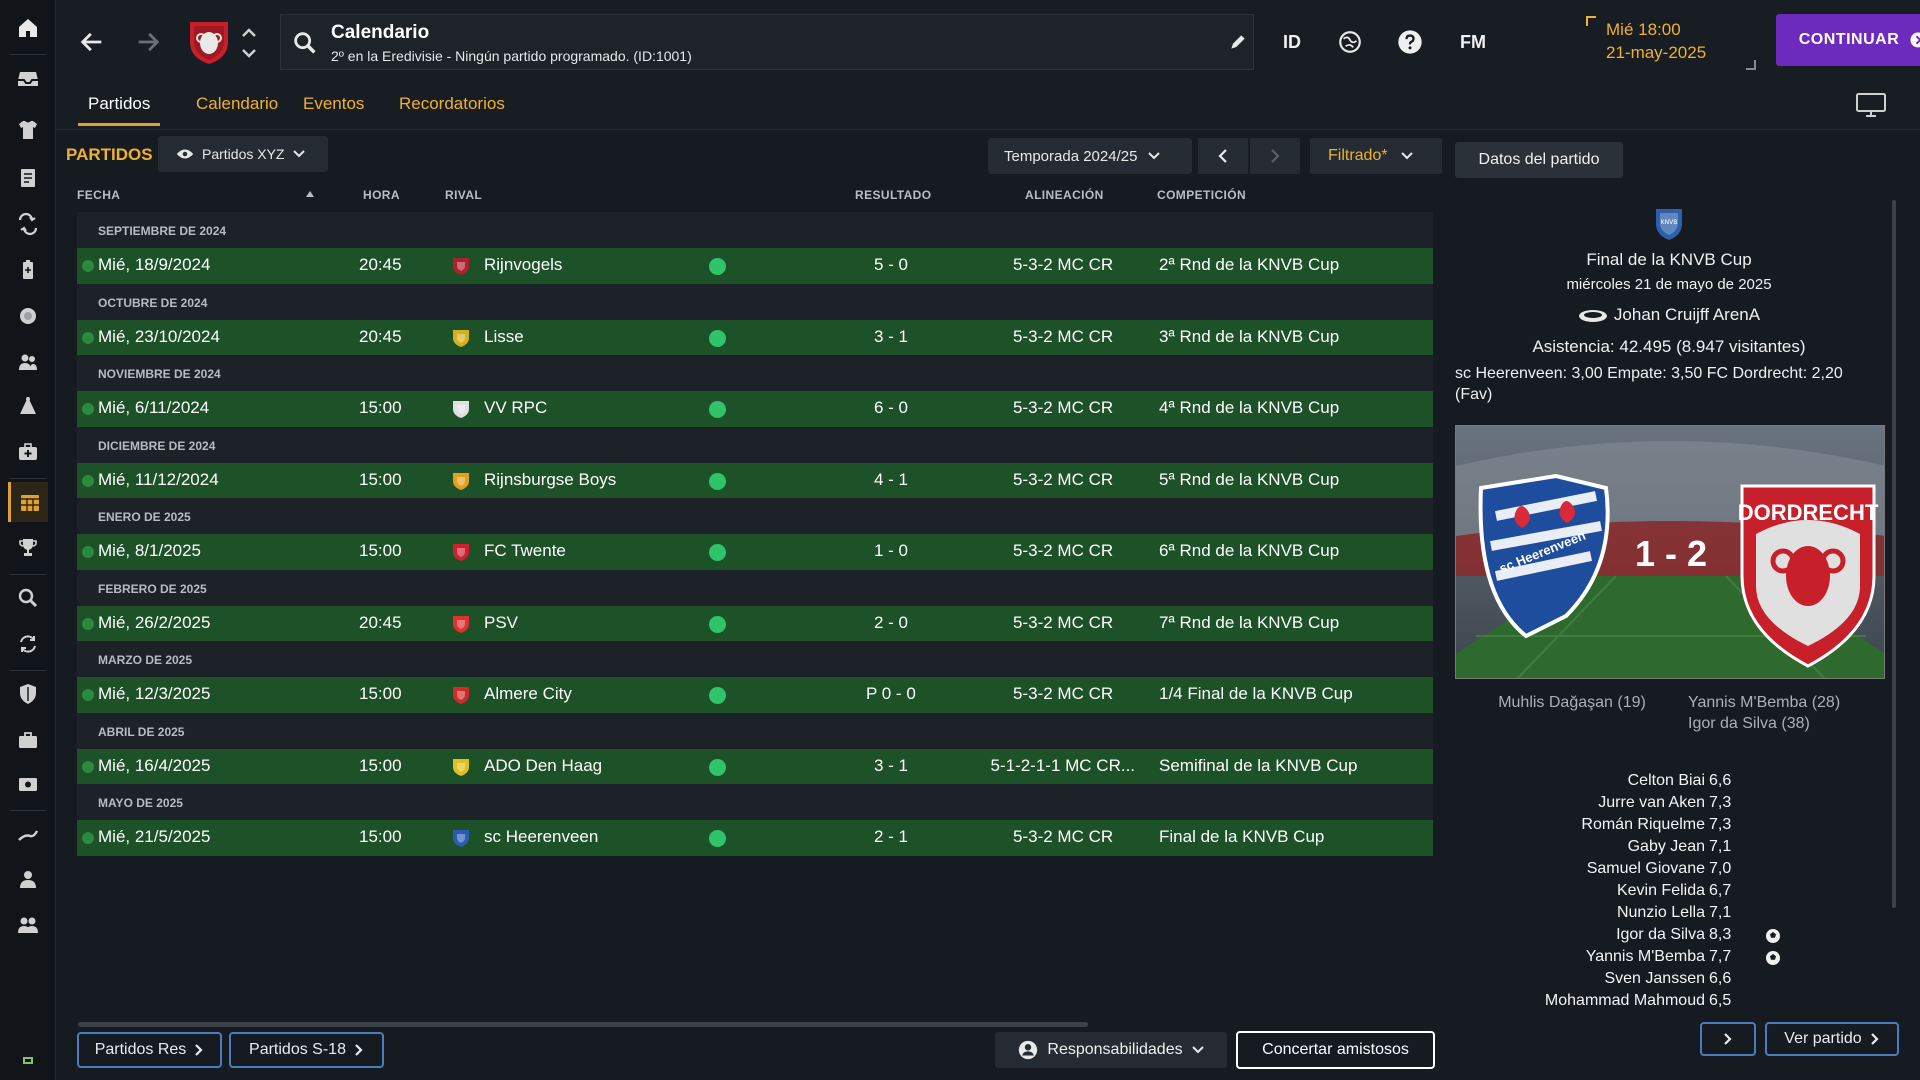 This screenshot has width=1920, height=1080. What do you see at coordinates (28, 834) in the screenshot?
I see `development-icon` at bounding box center [28, 834].